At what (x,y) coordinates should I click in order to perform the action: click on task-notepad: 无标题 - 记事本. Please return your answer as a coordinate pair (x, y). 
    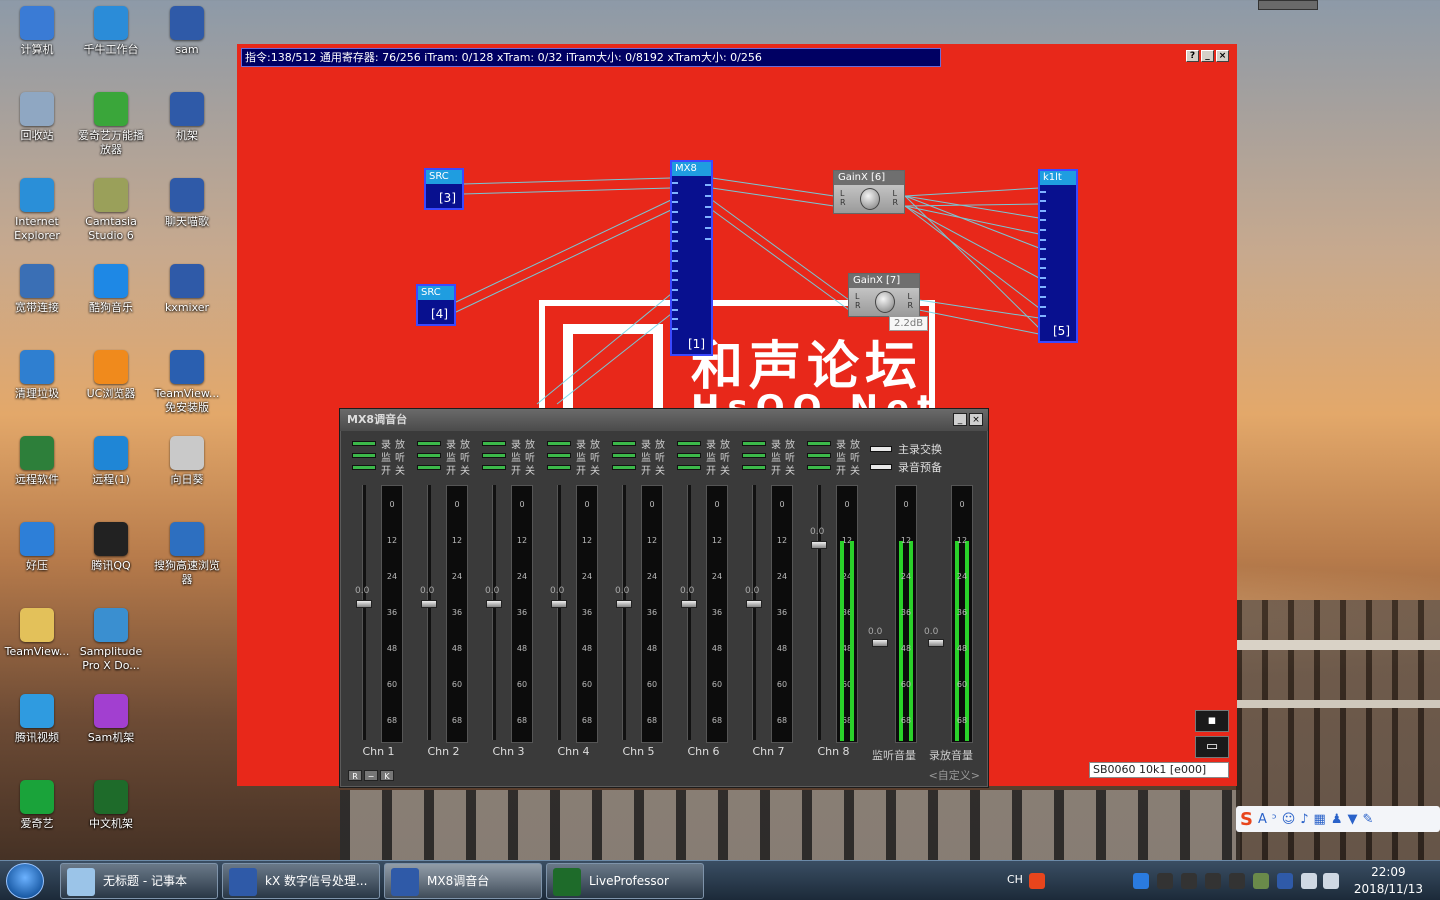
    Looking at the image, I should click on (139, 881).